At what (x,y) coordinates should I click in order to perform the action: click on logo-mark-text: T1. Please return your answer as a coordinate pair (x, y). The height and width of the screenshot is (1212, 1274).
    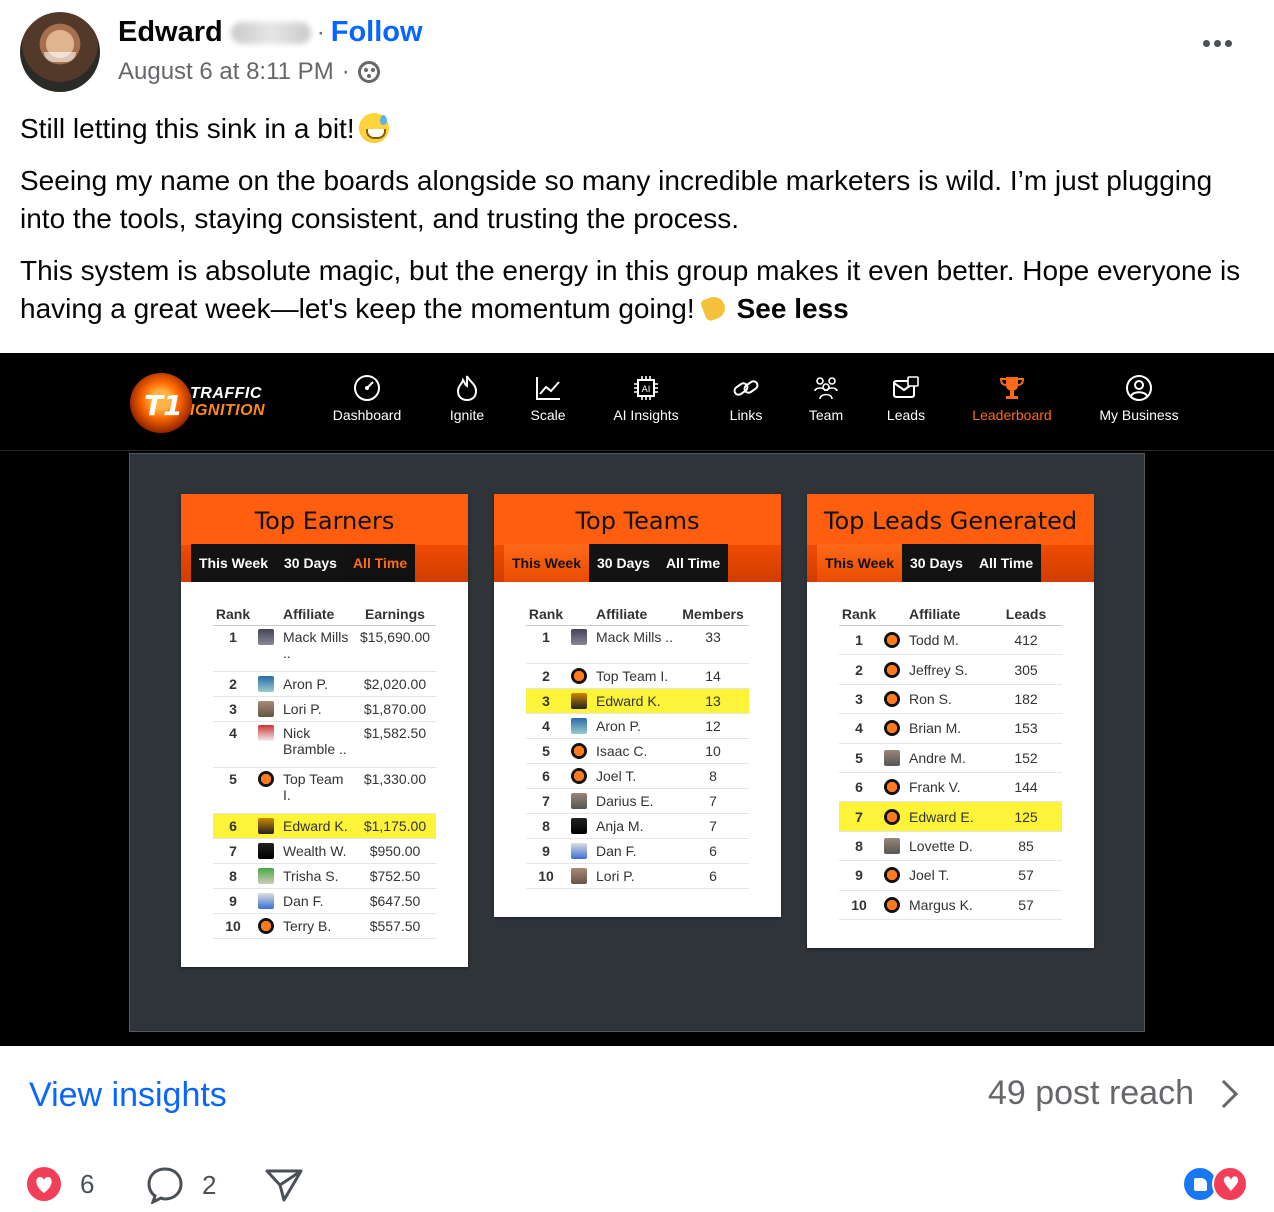
    Looking at the image, I should click on (163, 405).